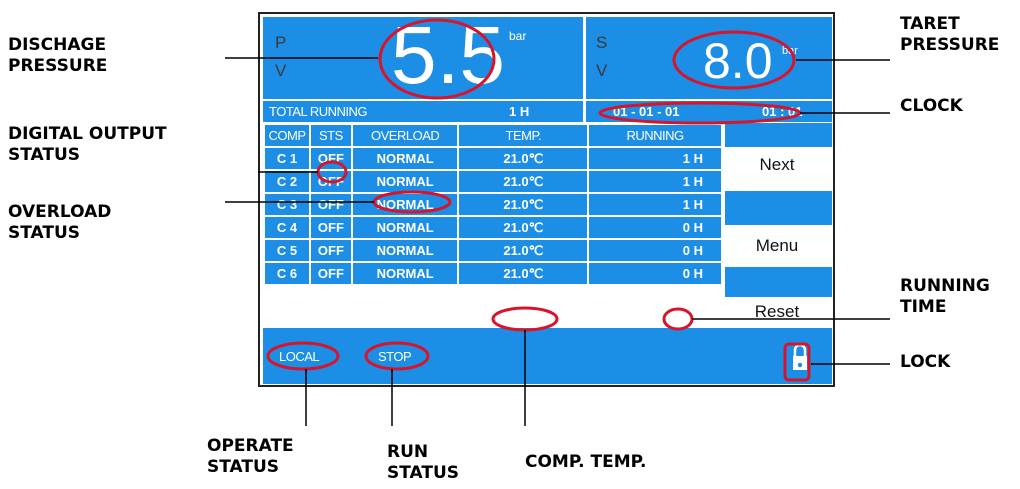 This screenshot has width=1020, height=489. Describe the element at coordinates (797, 362) in the screenshot. I see `lock-highlight` at that location.